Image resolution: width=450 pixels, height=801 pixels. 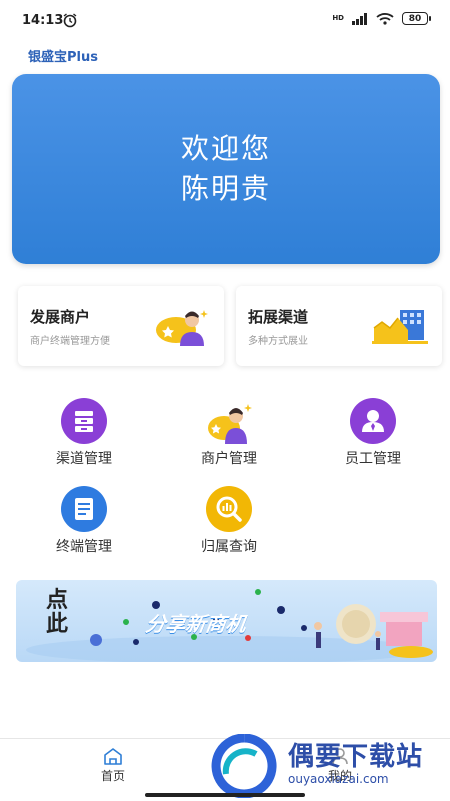 I want to click on merchant-avatar-icon, so click(x=182, y=328).